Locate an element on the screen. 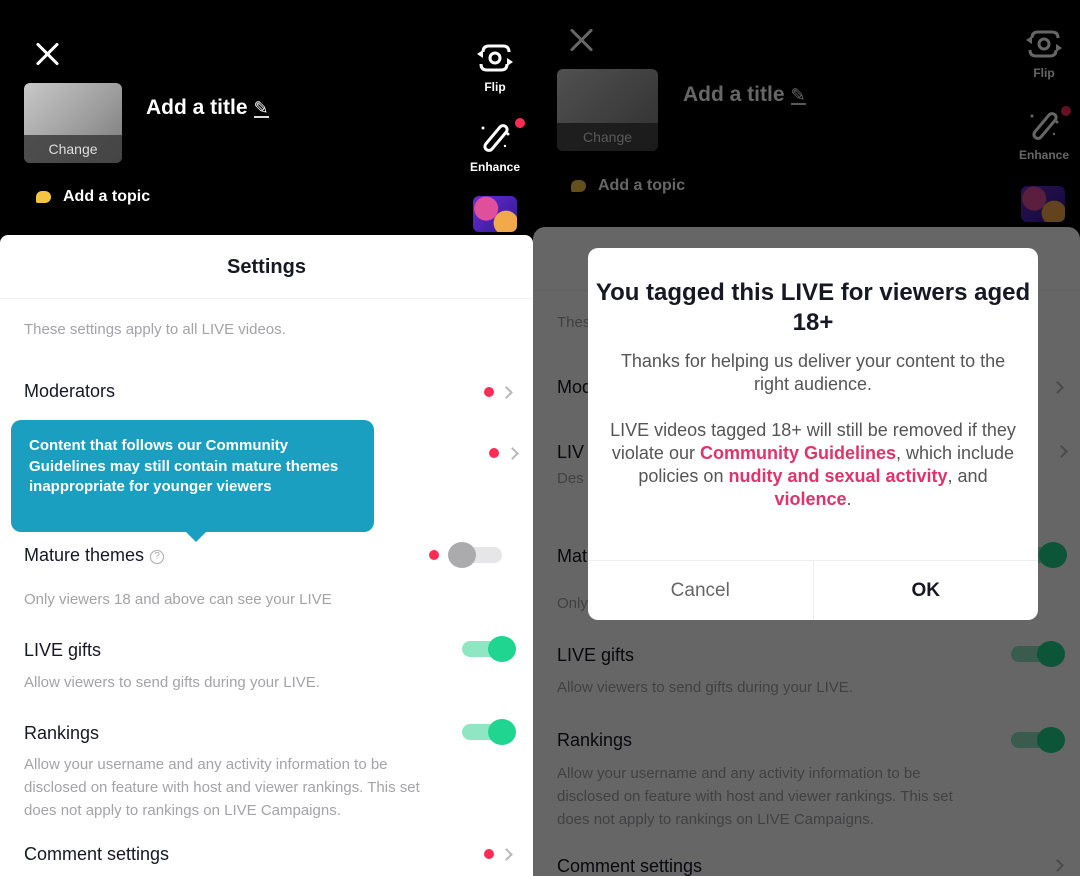 The width and height of the screenshot is (1080, 876). title-input: Add a title✎ is located at coordinates (207, 108).